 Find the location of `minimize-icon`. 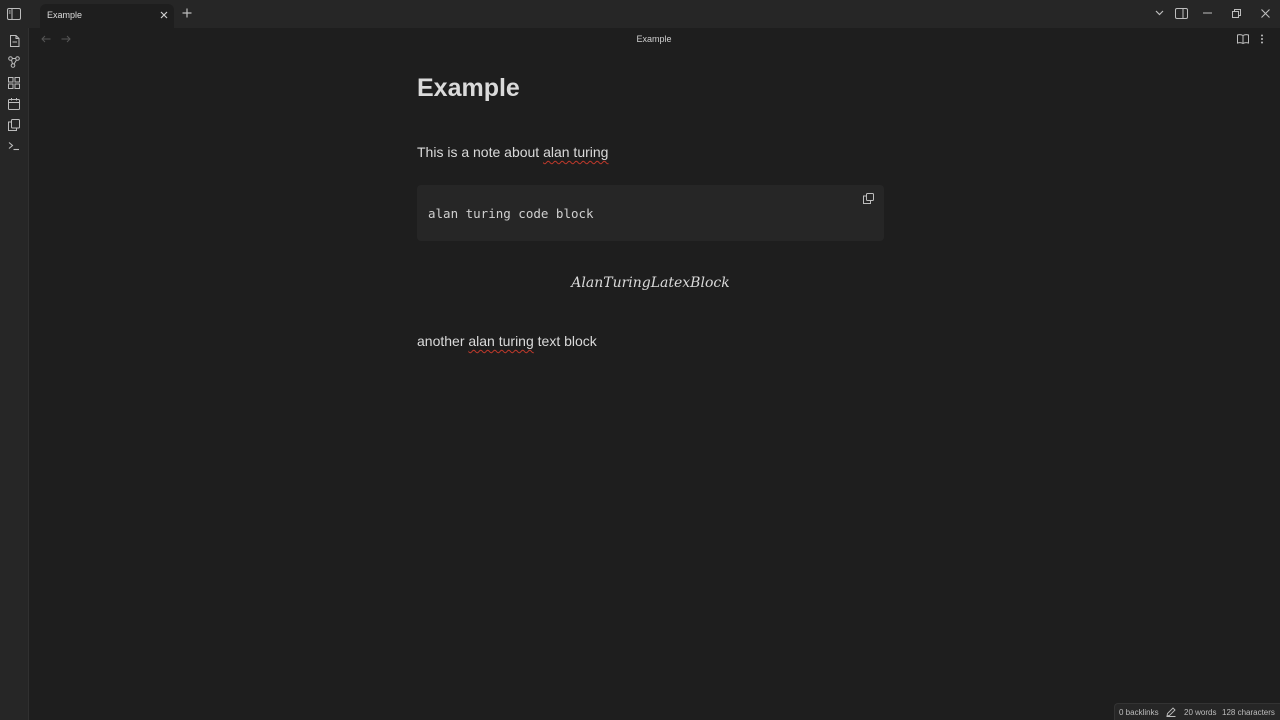

minimize-icon is located at coordinates (1207, 13).